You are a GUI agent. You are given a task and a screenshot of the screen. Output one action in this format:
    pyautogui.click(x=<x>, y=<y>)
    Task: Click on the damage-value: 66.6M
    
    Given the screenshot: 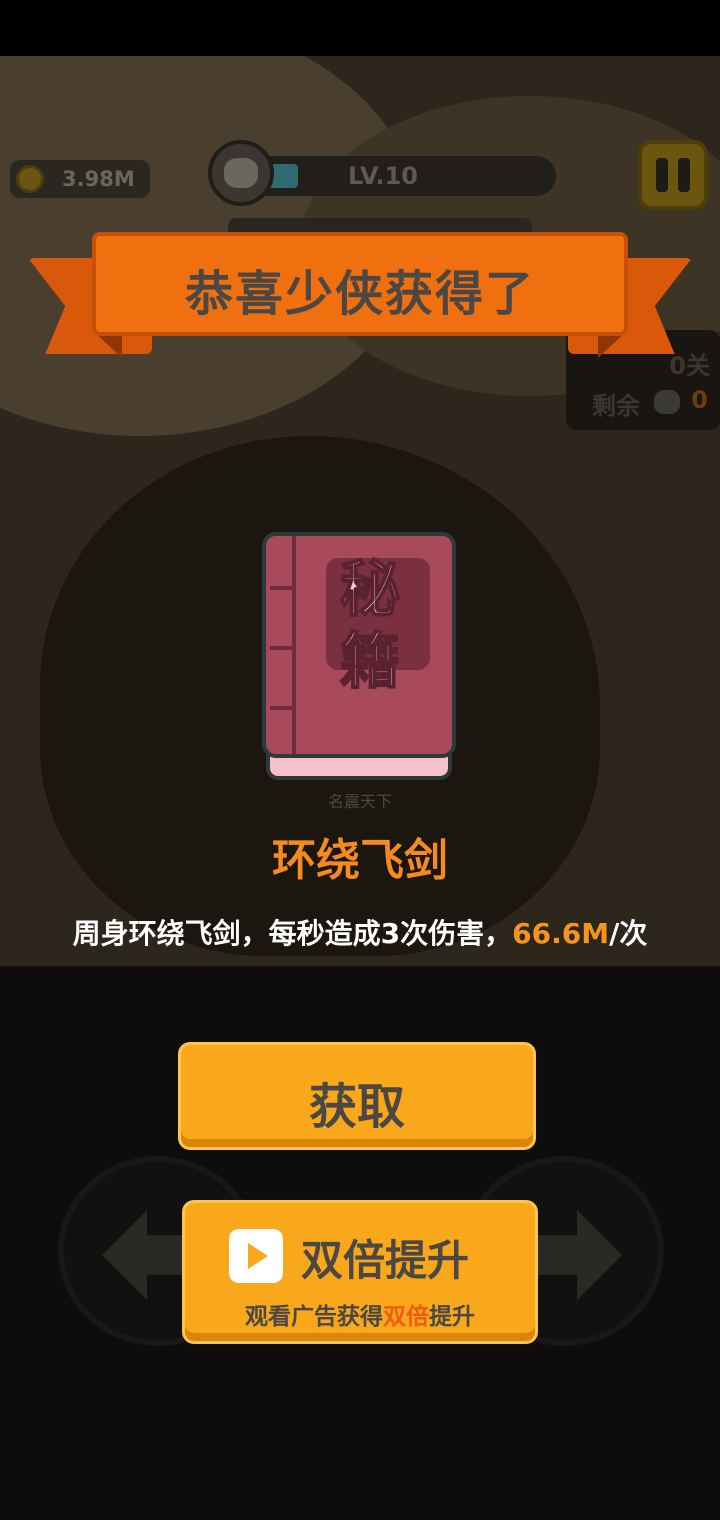 What is the action you would take?
    pyautogui.click(x=561, y=933)
    